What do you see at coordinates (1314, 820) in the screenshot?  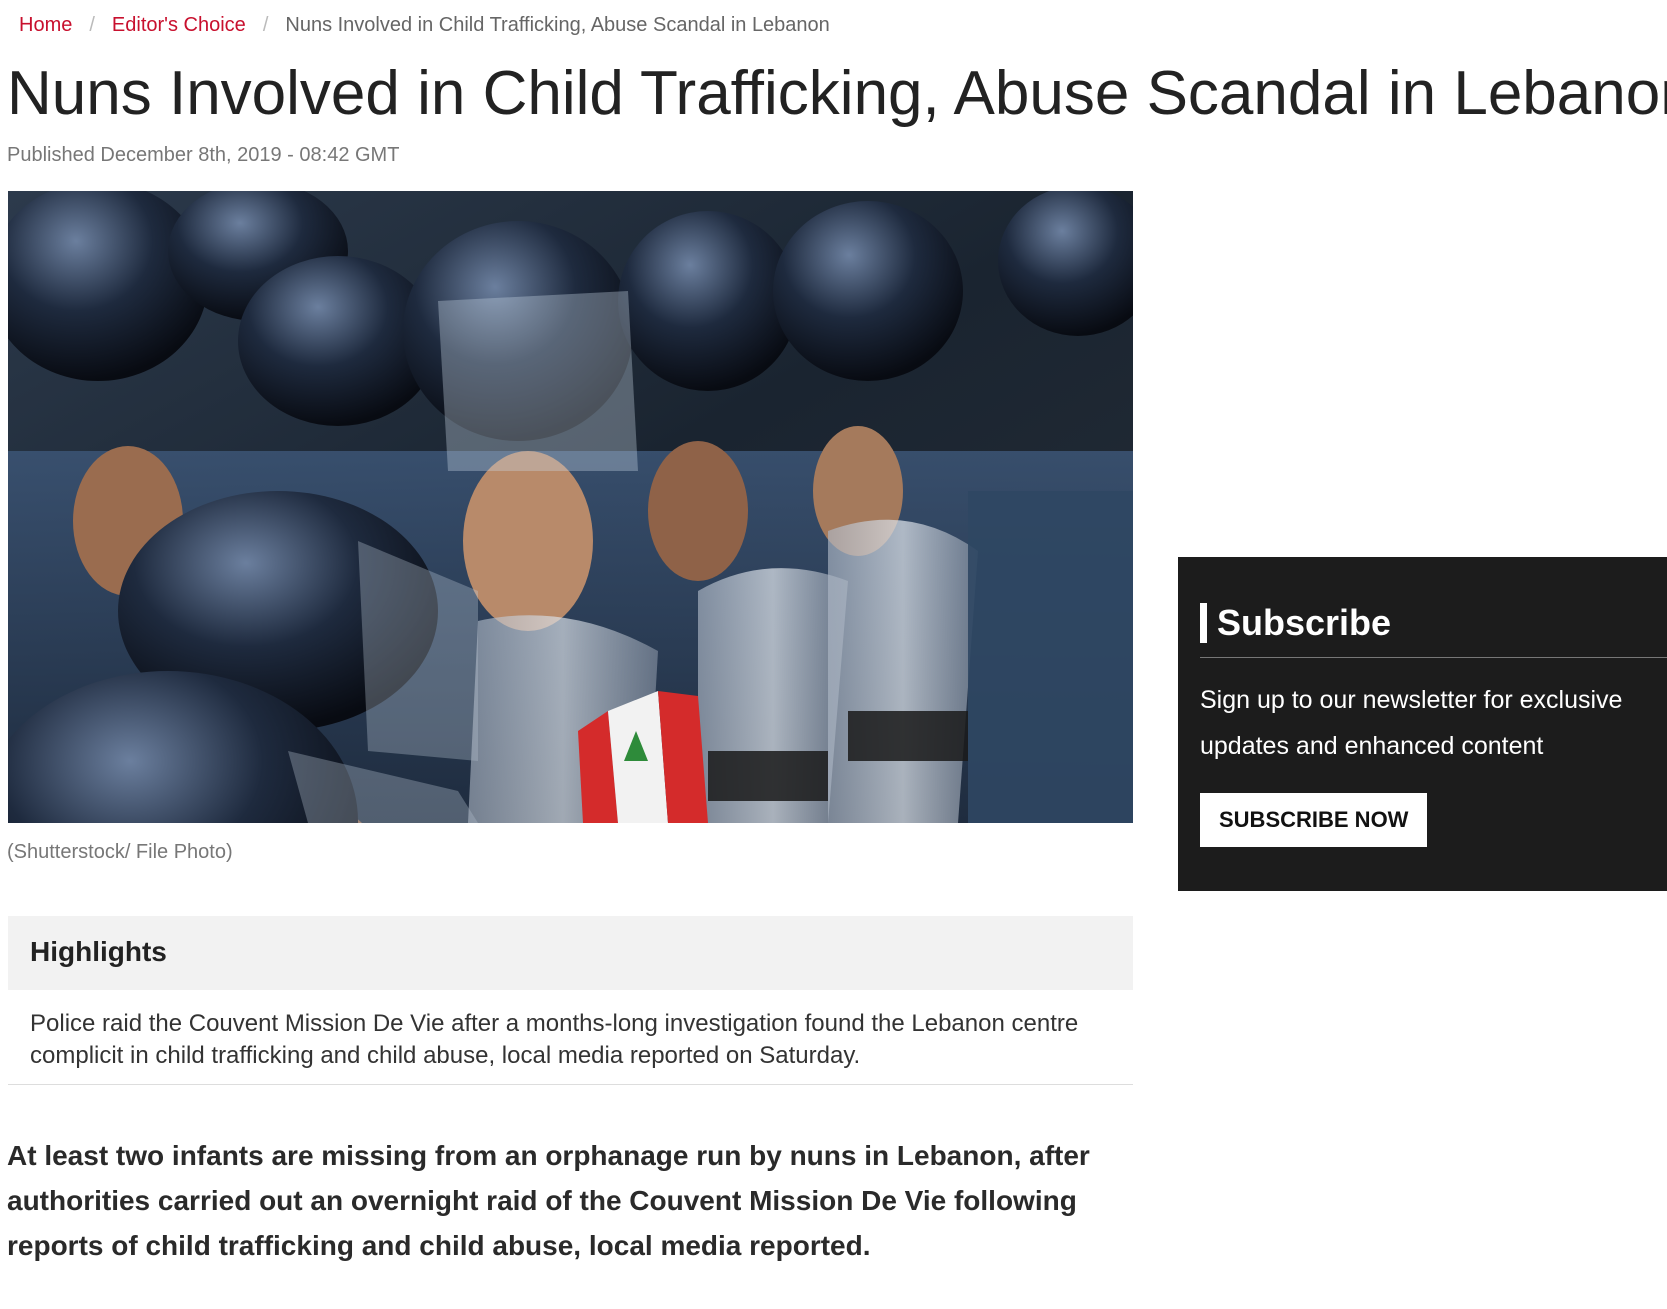 I see `subscribe-now-button: SUBSCRIBE NOW` at bounding box center [1314, 820].